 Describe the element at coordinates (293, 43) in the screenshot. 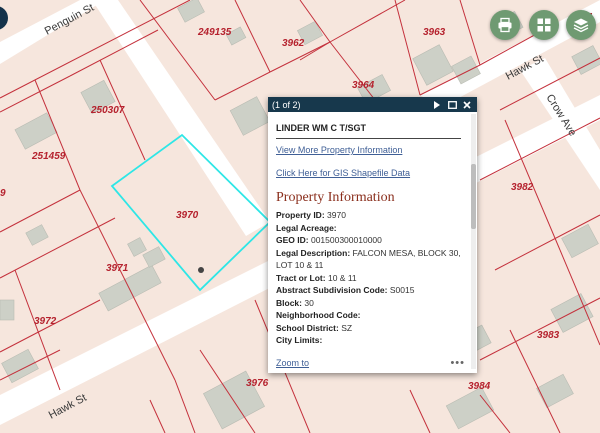

I see `parcel-label: 3962` at that location.